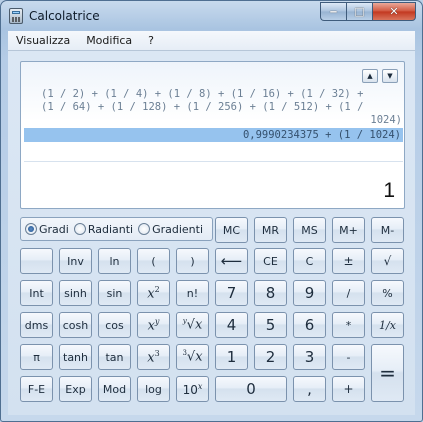 Image resolution: width=423 pixels, height=422 pixels. Describe the element at coordinates (309, 325) in the screenshot. I see `digit-6-button: 6` at that location.